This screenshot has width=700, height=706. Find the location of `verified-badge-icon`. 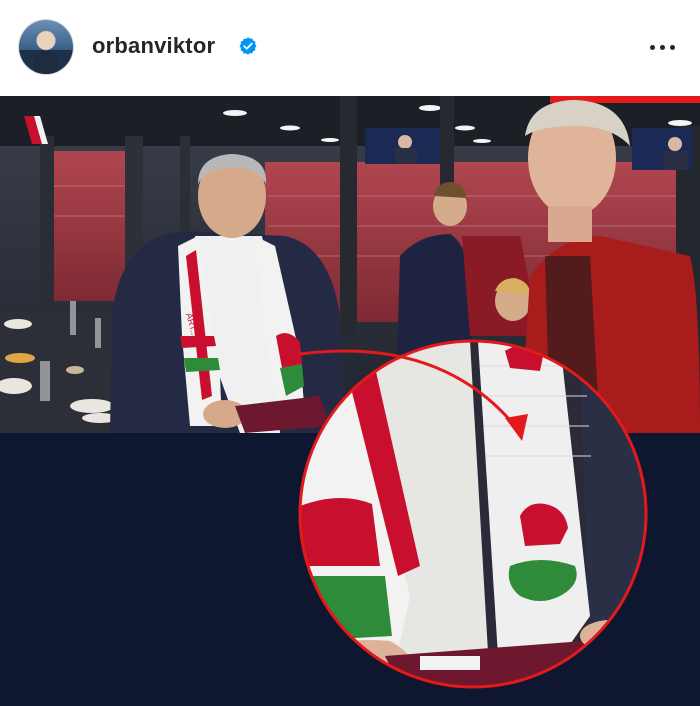

verified-badge-icon is located at coordinates (248, 46).